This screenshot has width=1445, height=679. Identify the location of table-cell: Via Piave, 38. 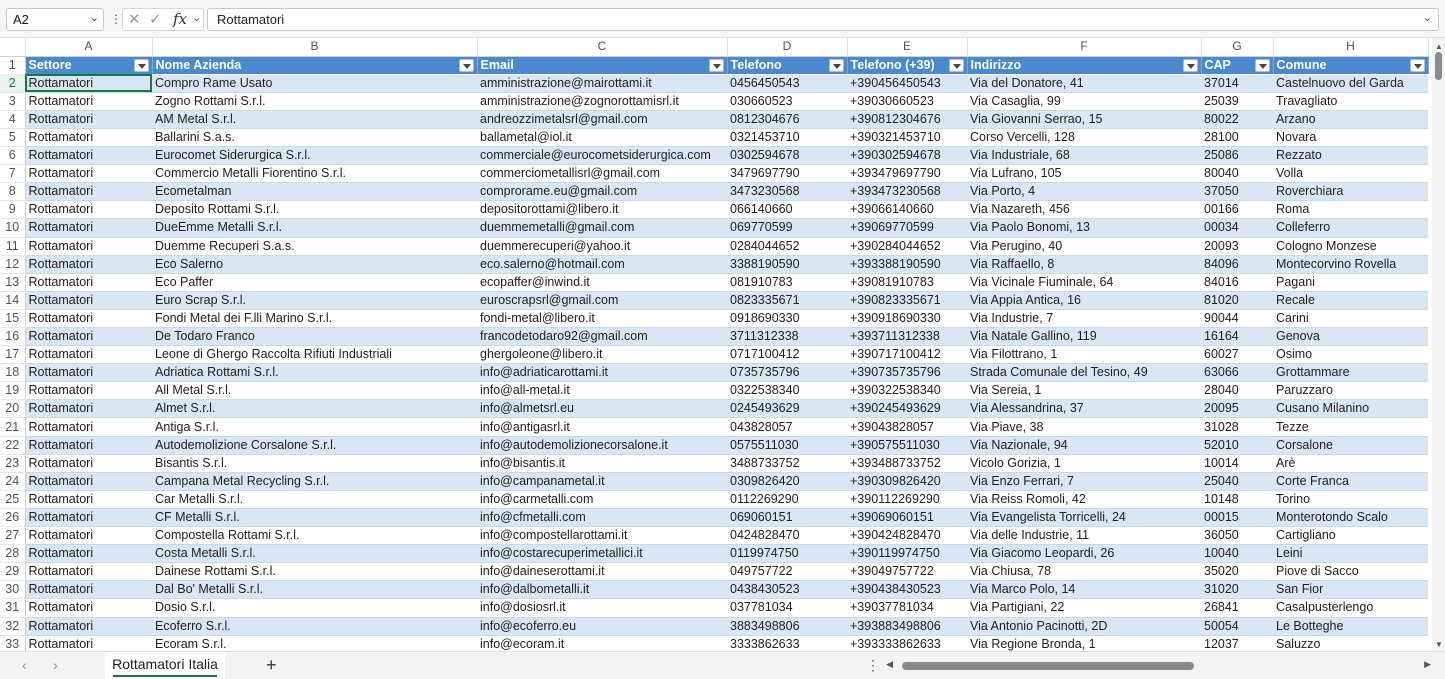
(1084, 427).